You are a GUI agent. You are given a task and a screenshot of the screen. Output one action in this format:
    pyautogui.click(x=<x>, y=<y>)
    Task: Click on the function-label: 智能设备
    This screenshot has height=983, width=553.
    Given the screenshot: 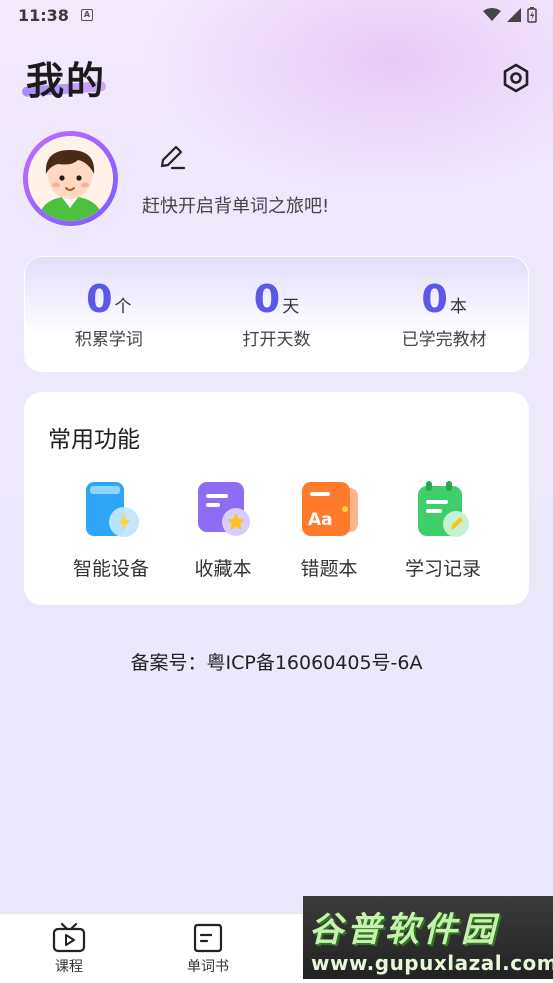 What is the action you would take?
    pyautogui.click(x=110, y=569)
    